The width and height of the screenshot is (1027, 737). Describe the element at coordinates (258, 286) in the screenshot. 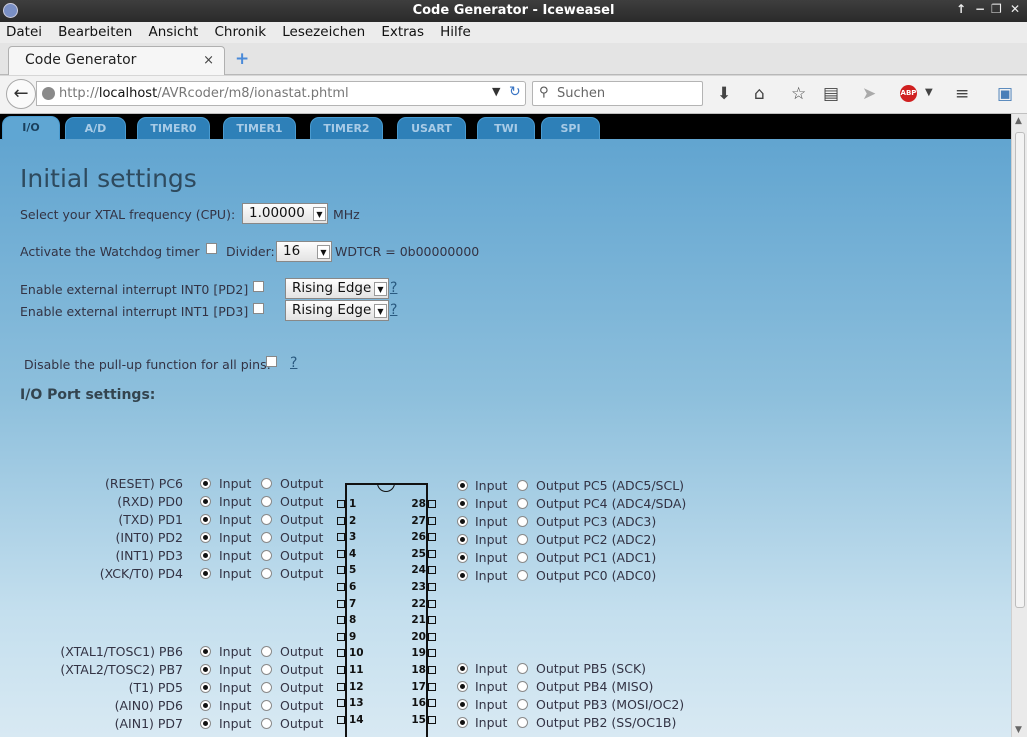

I see `int0-checkbox` at that location.